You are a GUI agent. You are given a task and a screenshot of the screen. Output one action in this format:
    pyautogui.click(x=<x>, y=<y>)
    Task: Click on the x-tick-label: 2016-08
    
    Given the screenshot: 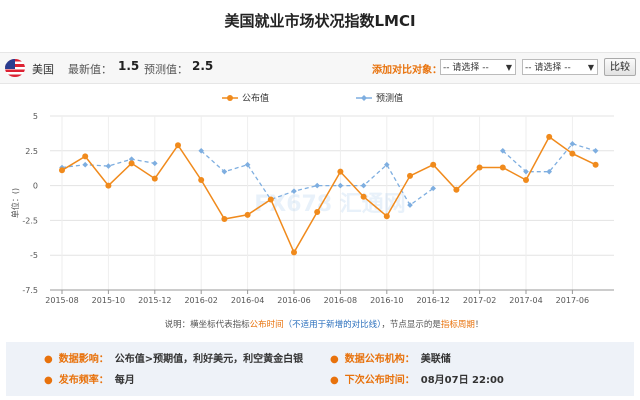 What is the action you would take?
    pyautogui.click(x=340, y=300)
    